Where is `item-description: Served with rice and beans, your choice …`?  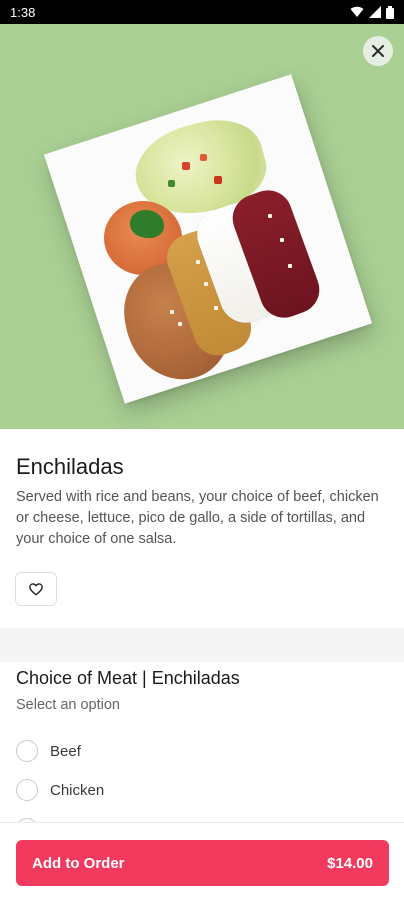
item-description: Served with rice and beans, your choice … is located at coordinates (197, 518).